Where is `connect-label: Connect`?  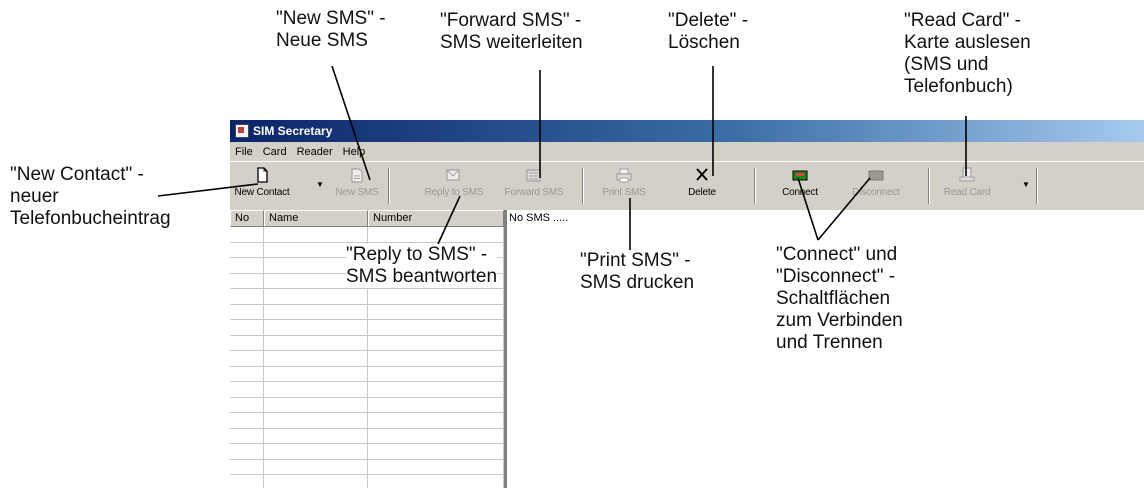
connect-label: Connect is located at coordinates (800, 192).